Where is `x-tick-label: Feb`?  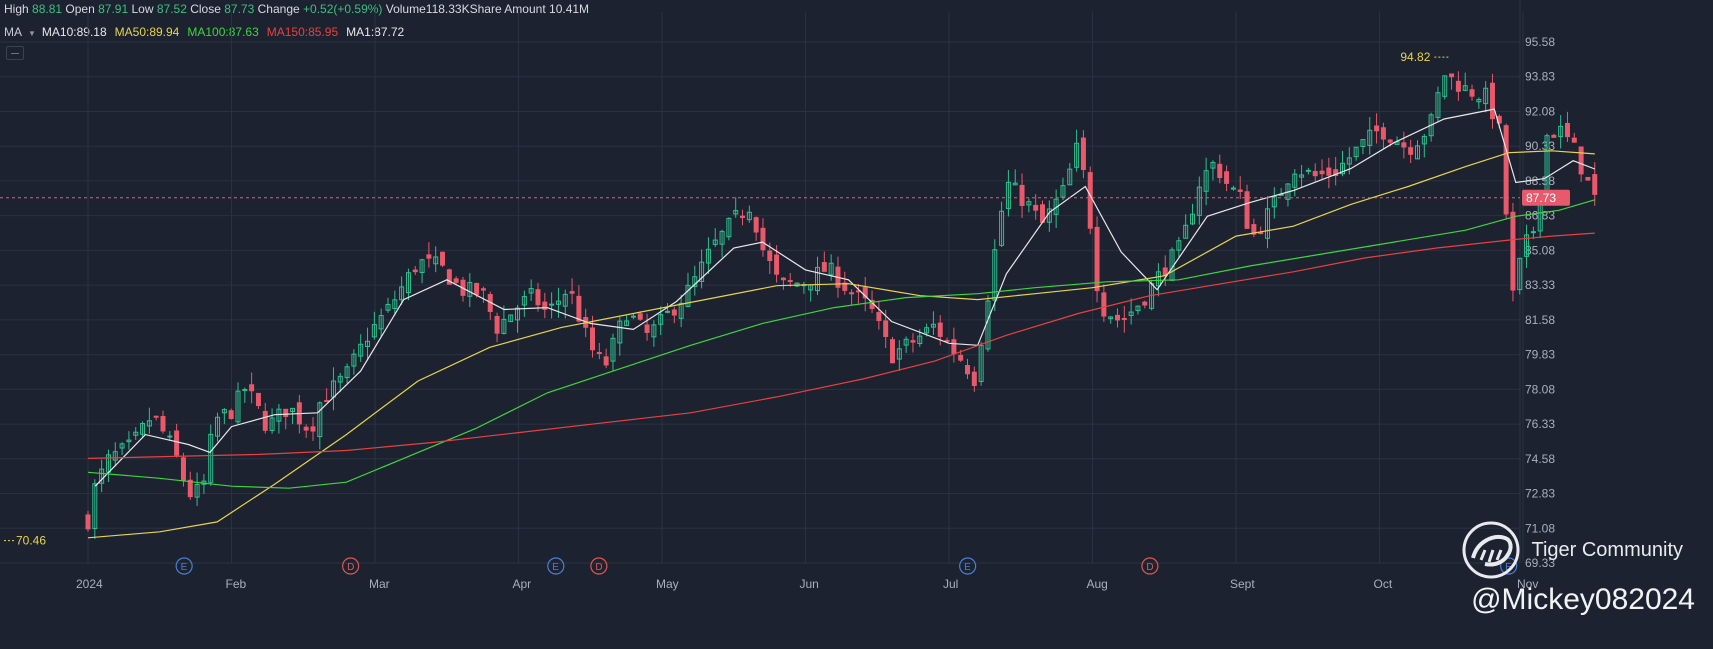 x-tick-label: Feb is located at coordinates (236, 584).